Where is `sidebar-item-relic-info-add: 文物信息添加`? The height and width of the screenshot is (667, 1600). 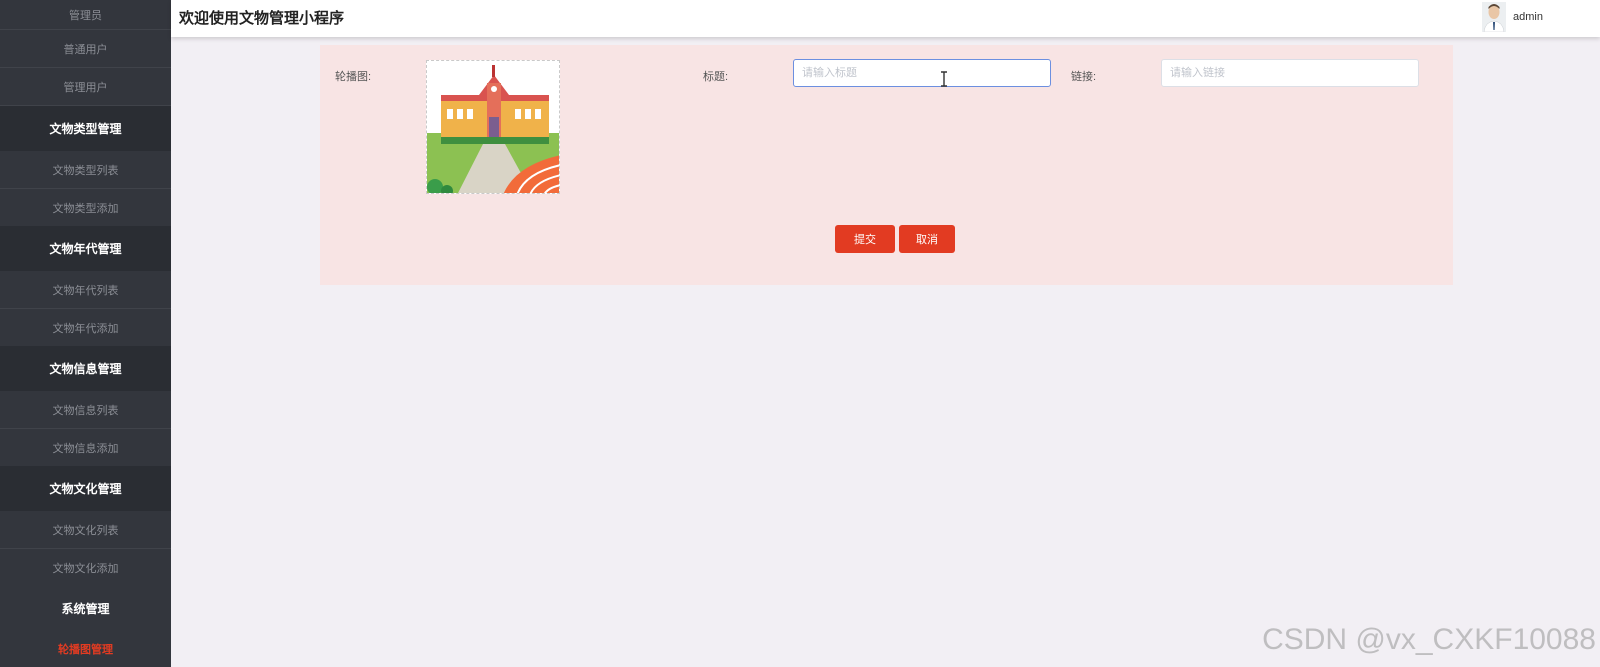
sidebar-item-relic-info-add: 文物信息添加 is located at coordinates (85, 448).